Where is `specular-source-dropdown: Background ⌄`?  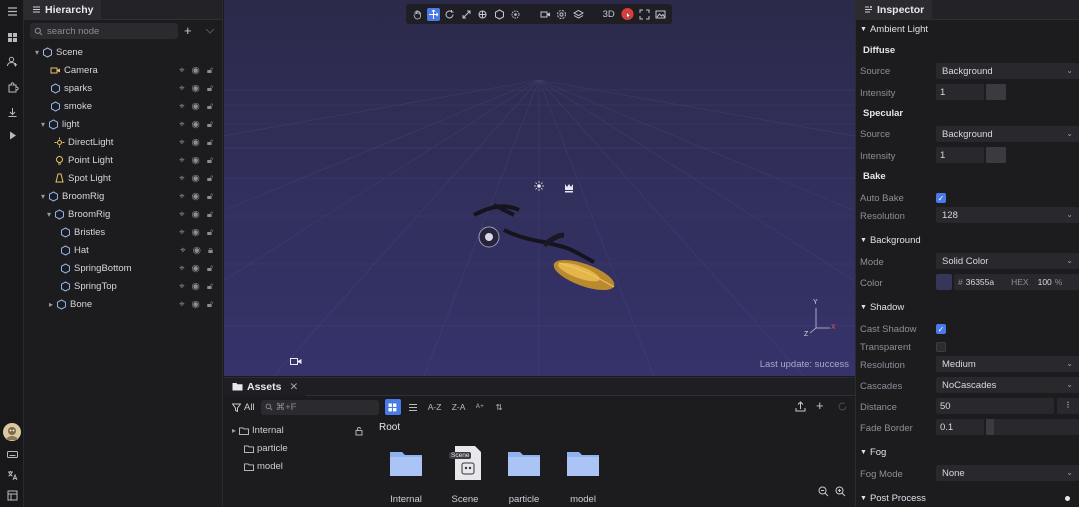
specular-source-dropdown: Background ⌄ is located at coordinates (1007, 134).